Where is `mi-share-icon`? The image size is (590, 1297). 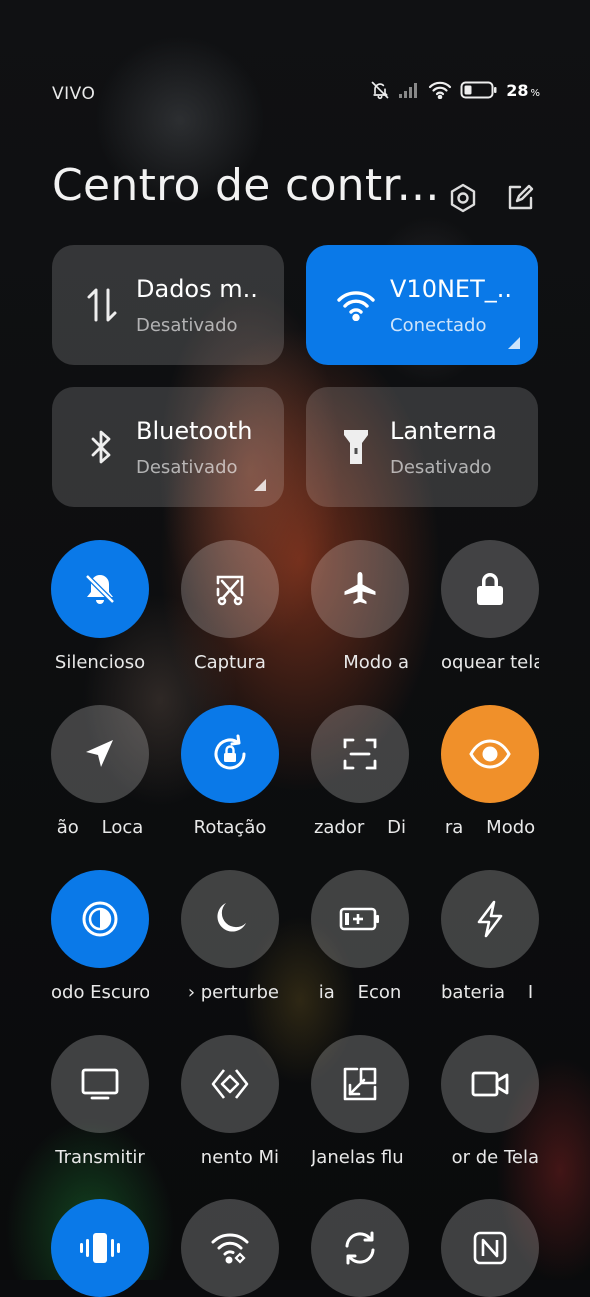
mi-share-icon is located at coordinates (230, 1084).